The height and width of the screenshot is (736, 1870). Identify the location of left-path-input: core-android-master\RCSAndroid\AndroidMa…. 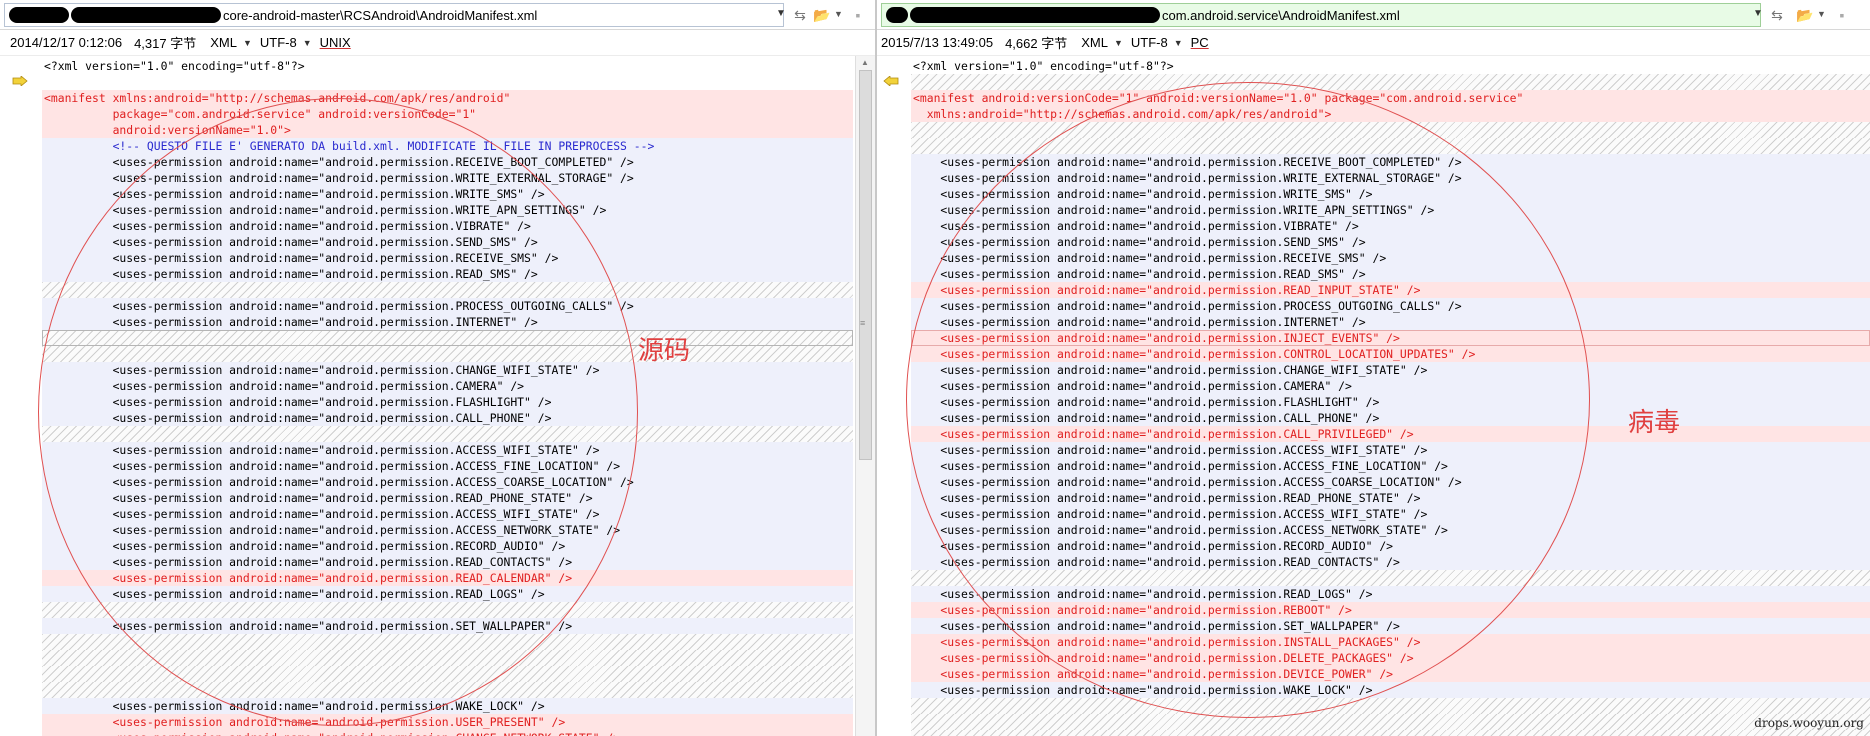
(394, 15).